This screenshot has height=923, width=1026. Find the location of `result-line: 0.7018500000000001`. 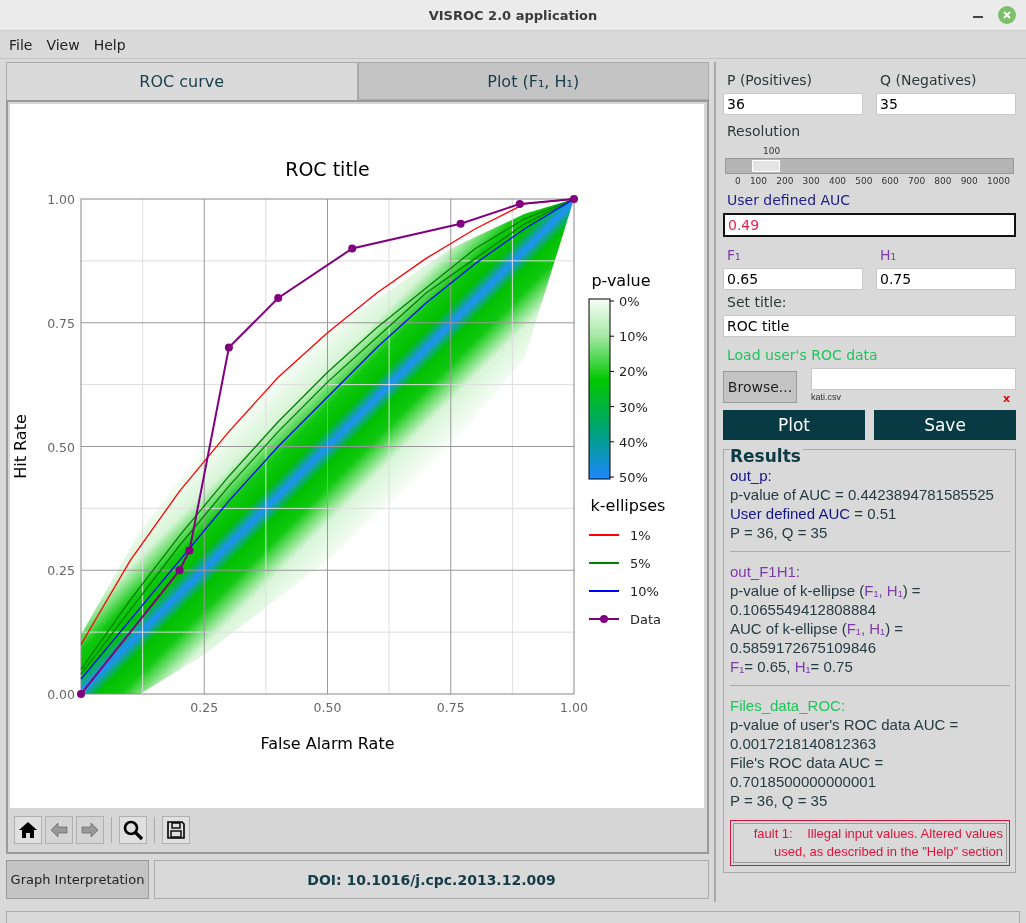

result-line: 0.7018500000000001 is located at coordinates (803, 781).